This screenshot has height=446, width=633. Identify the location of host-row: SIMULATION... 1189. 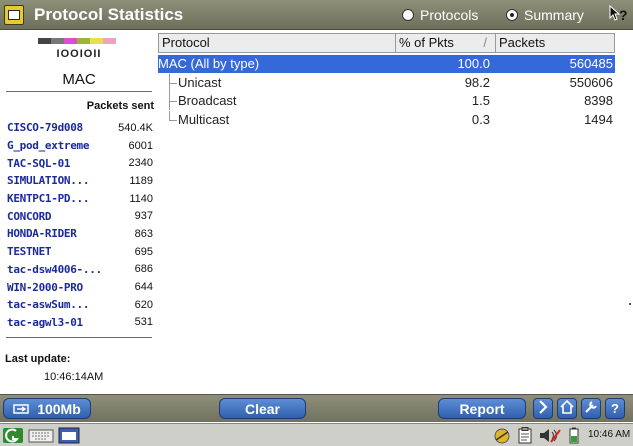
(81, 181).